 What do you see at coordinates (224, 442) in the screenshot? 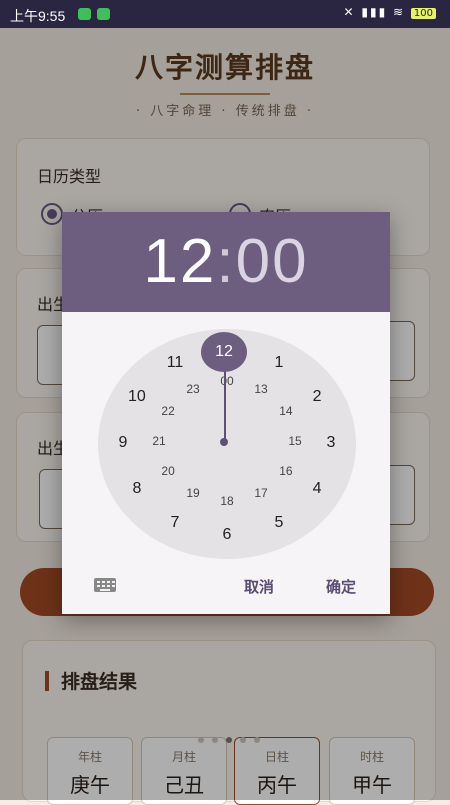
I see `clock-center` at bounding box center [224, 442].